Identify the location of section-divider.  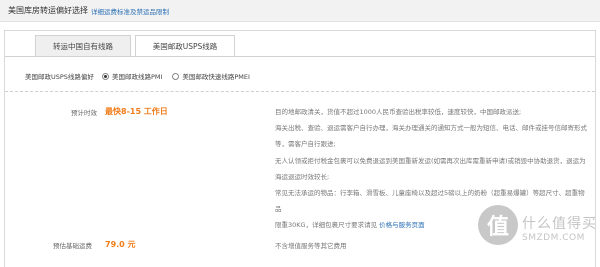
(300, 91).